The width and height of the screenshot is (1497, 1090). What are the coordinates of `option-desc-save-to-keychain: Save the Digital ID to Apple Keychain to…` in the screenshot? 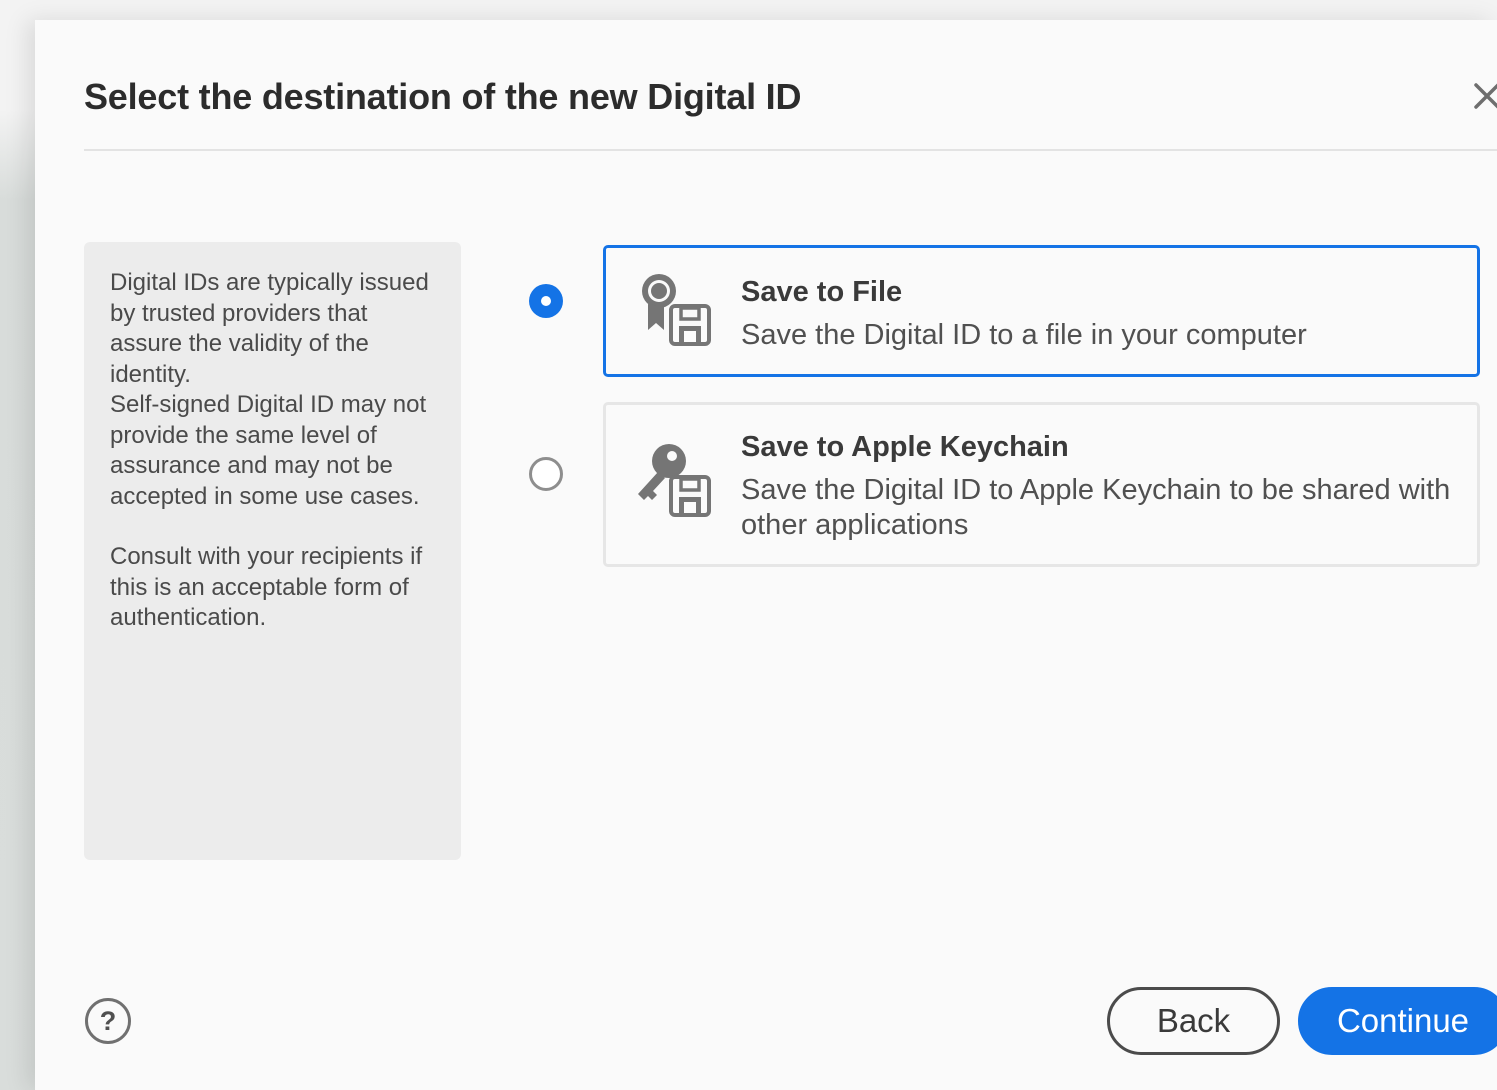 It's located at (1096, 507).